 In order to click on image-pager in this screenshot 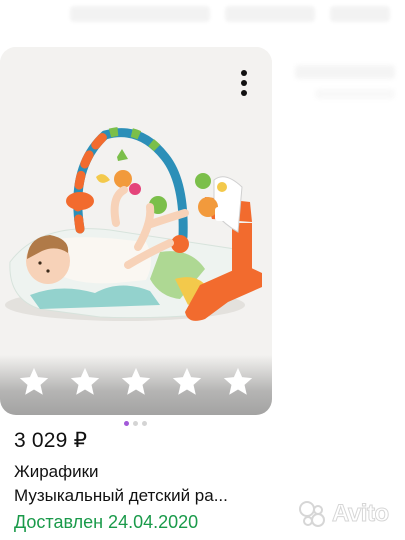, I will do `click(135, 423)`.